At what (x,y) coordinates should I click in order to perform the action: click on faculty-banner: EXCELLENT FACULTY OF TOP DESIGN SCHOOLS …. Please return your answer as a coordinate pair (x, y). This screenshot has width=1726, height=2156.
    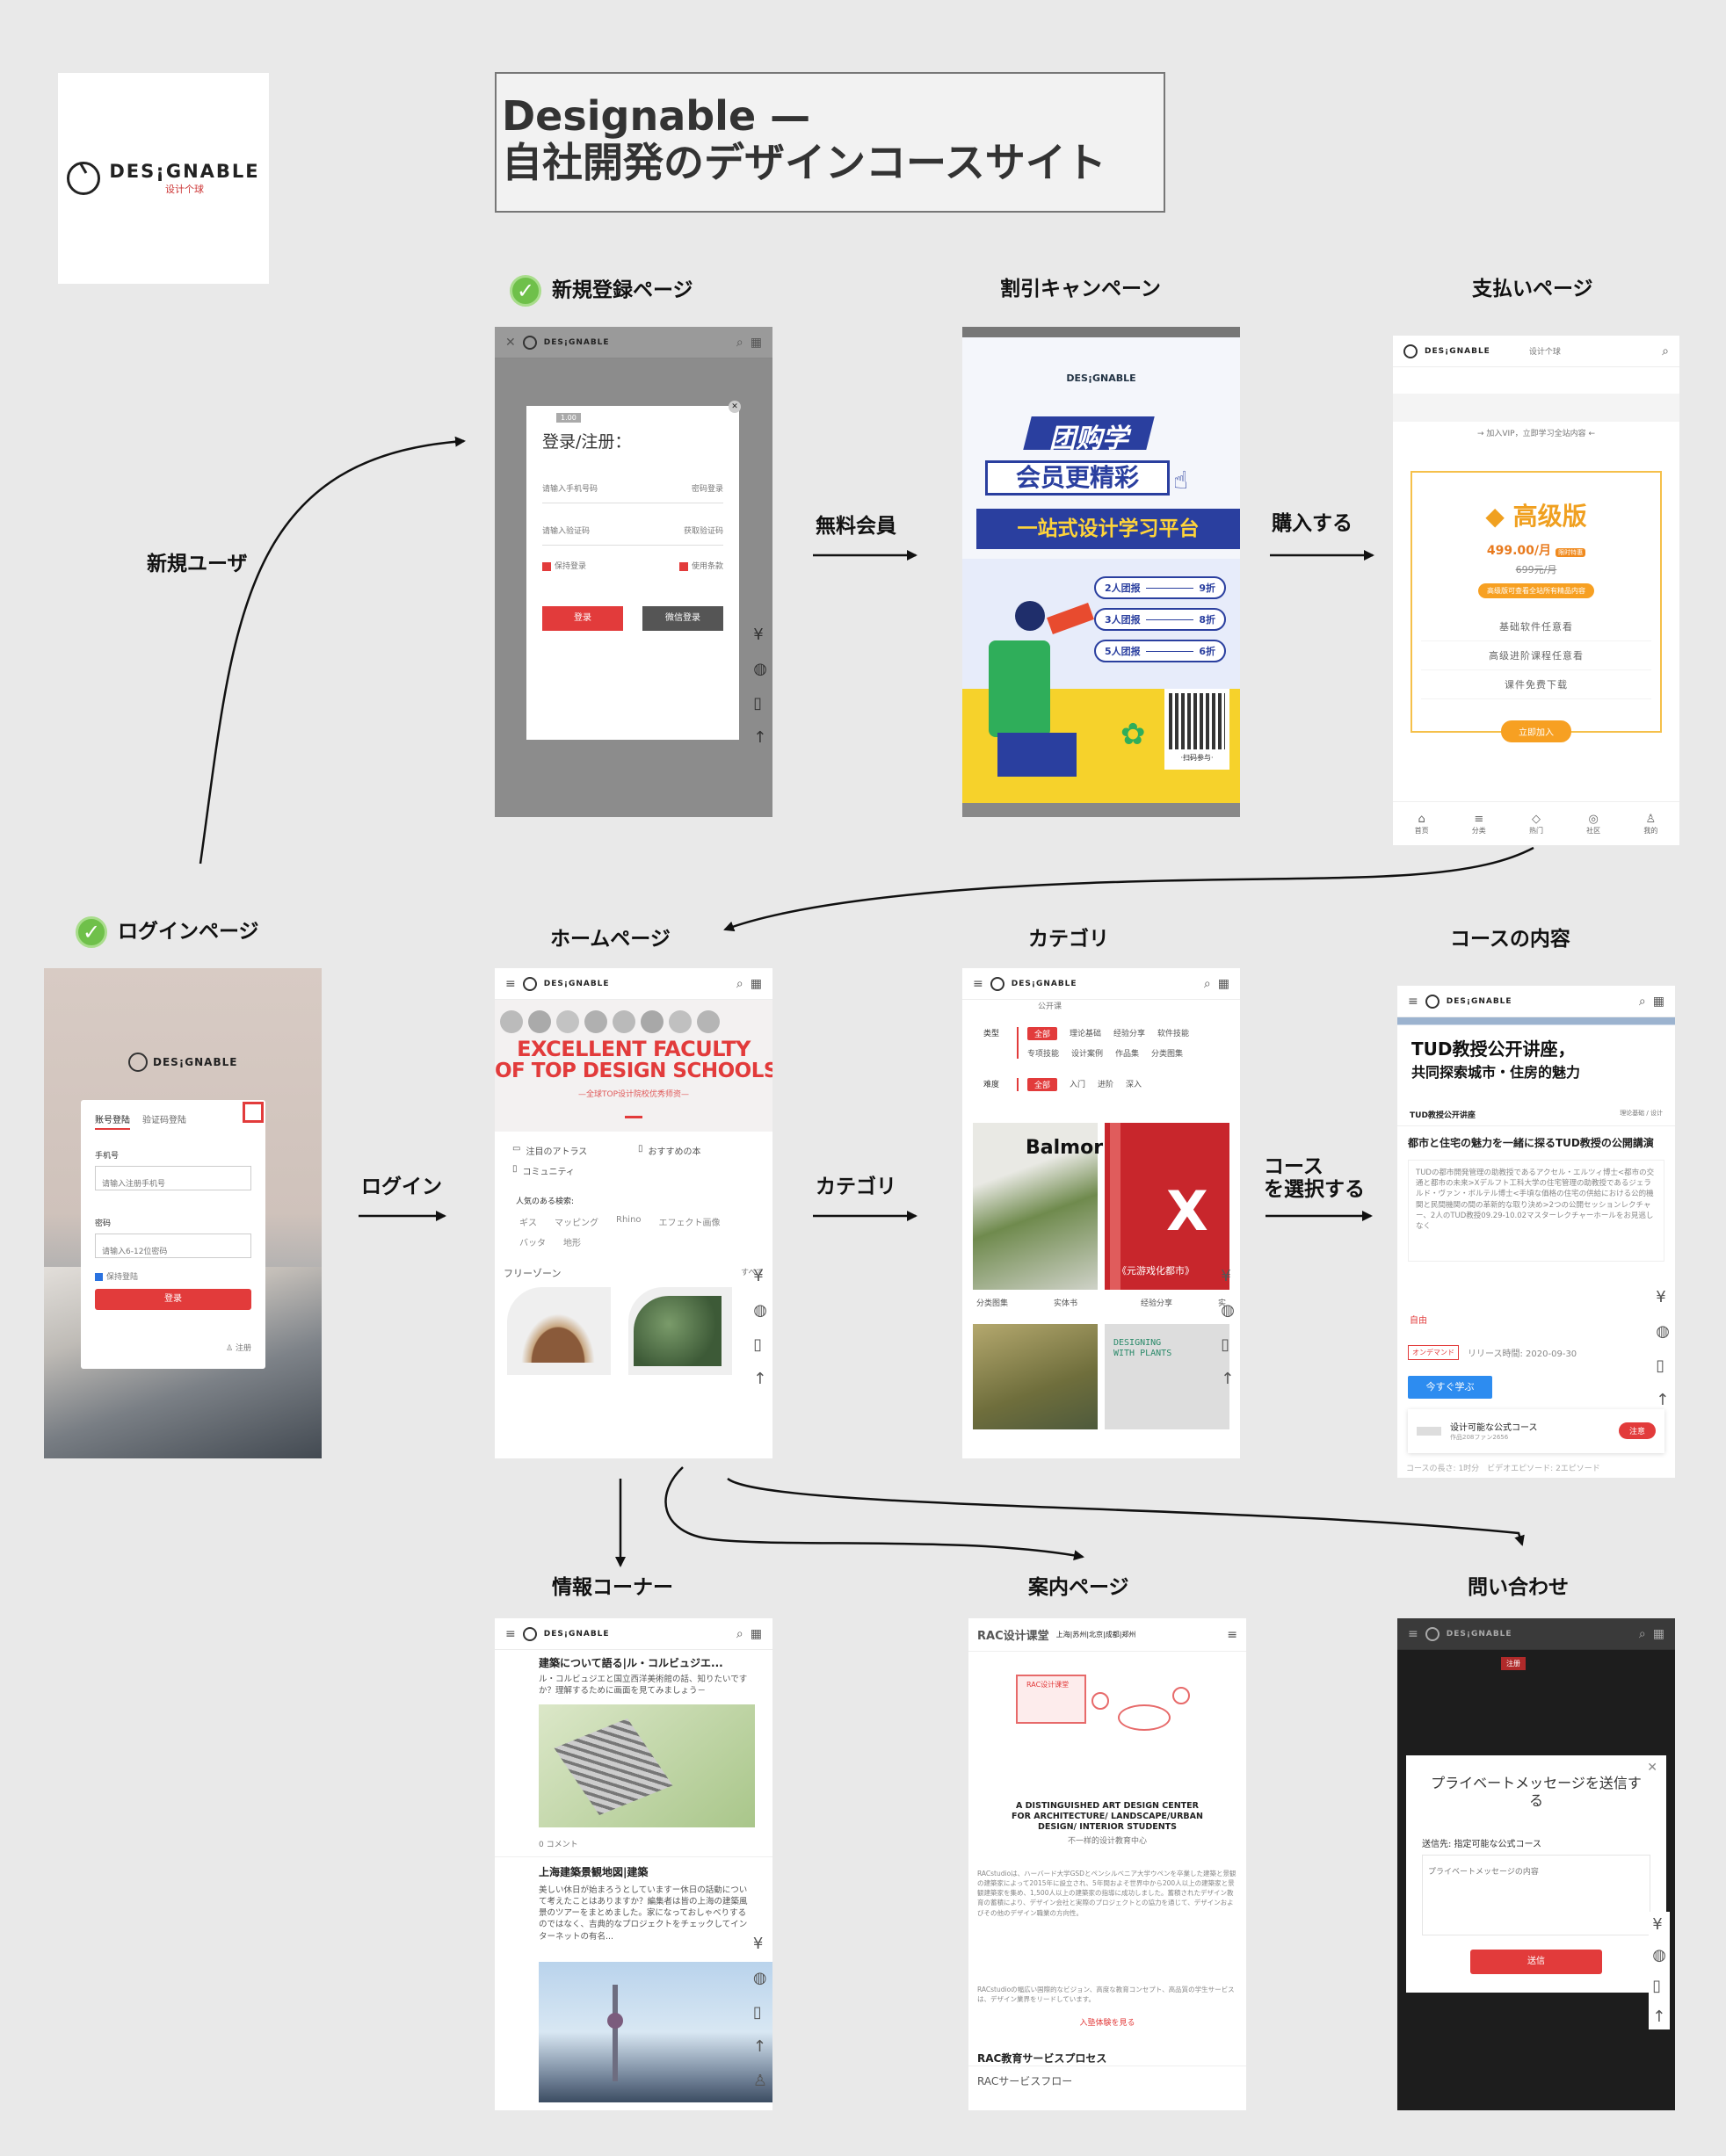
    Looking at the image, I should click on (634, 1066).